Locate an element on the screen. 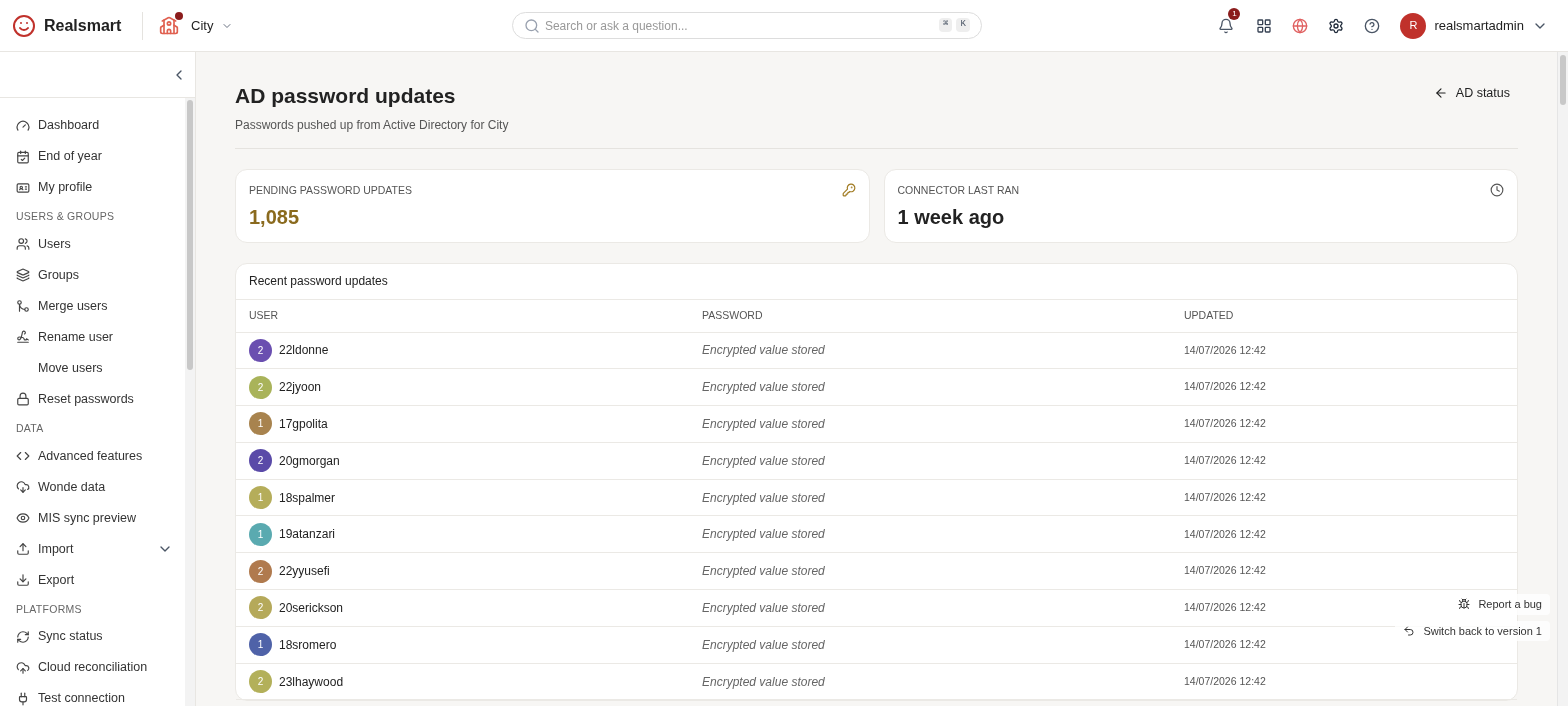  globe-icon is located at coordinates (1300, 25).